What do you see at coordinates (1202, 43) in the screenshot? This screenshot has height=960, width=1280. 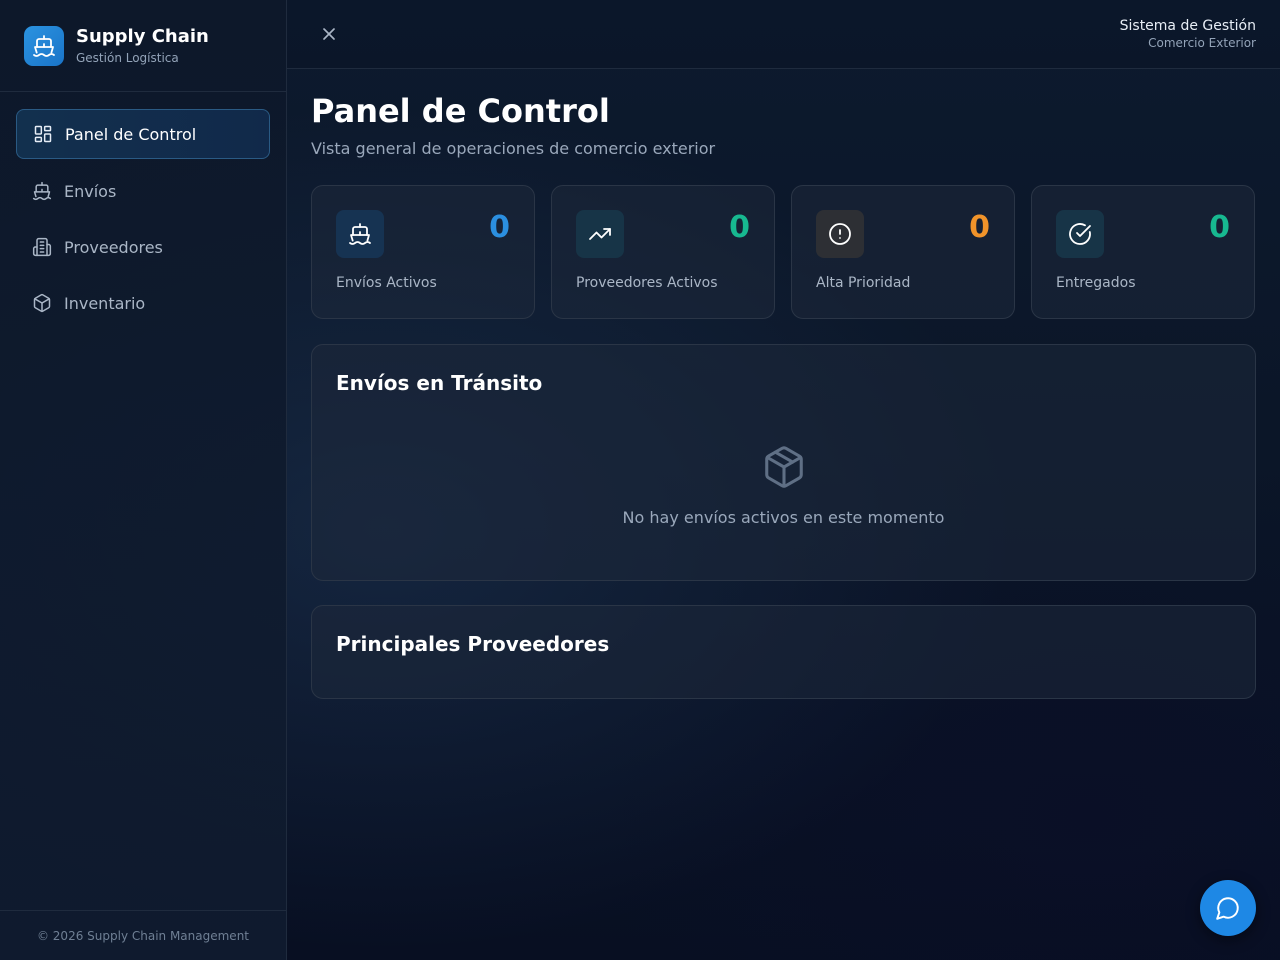 I see `system-subtitle: Comercio Exterior` at bounding box center [1202, 43].